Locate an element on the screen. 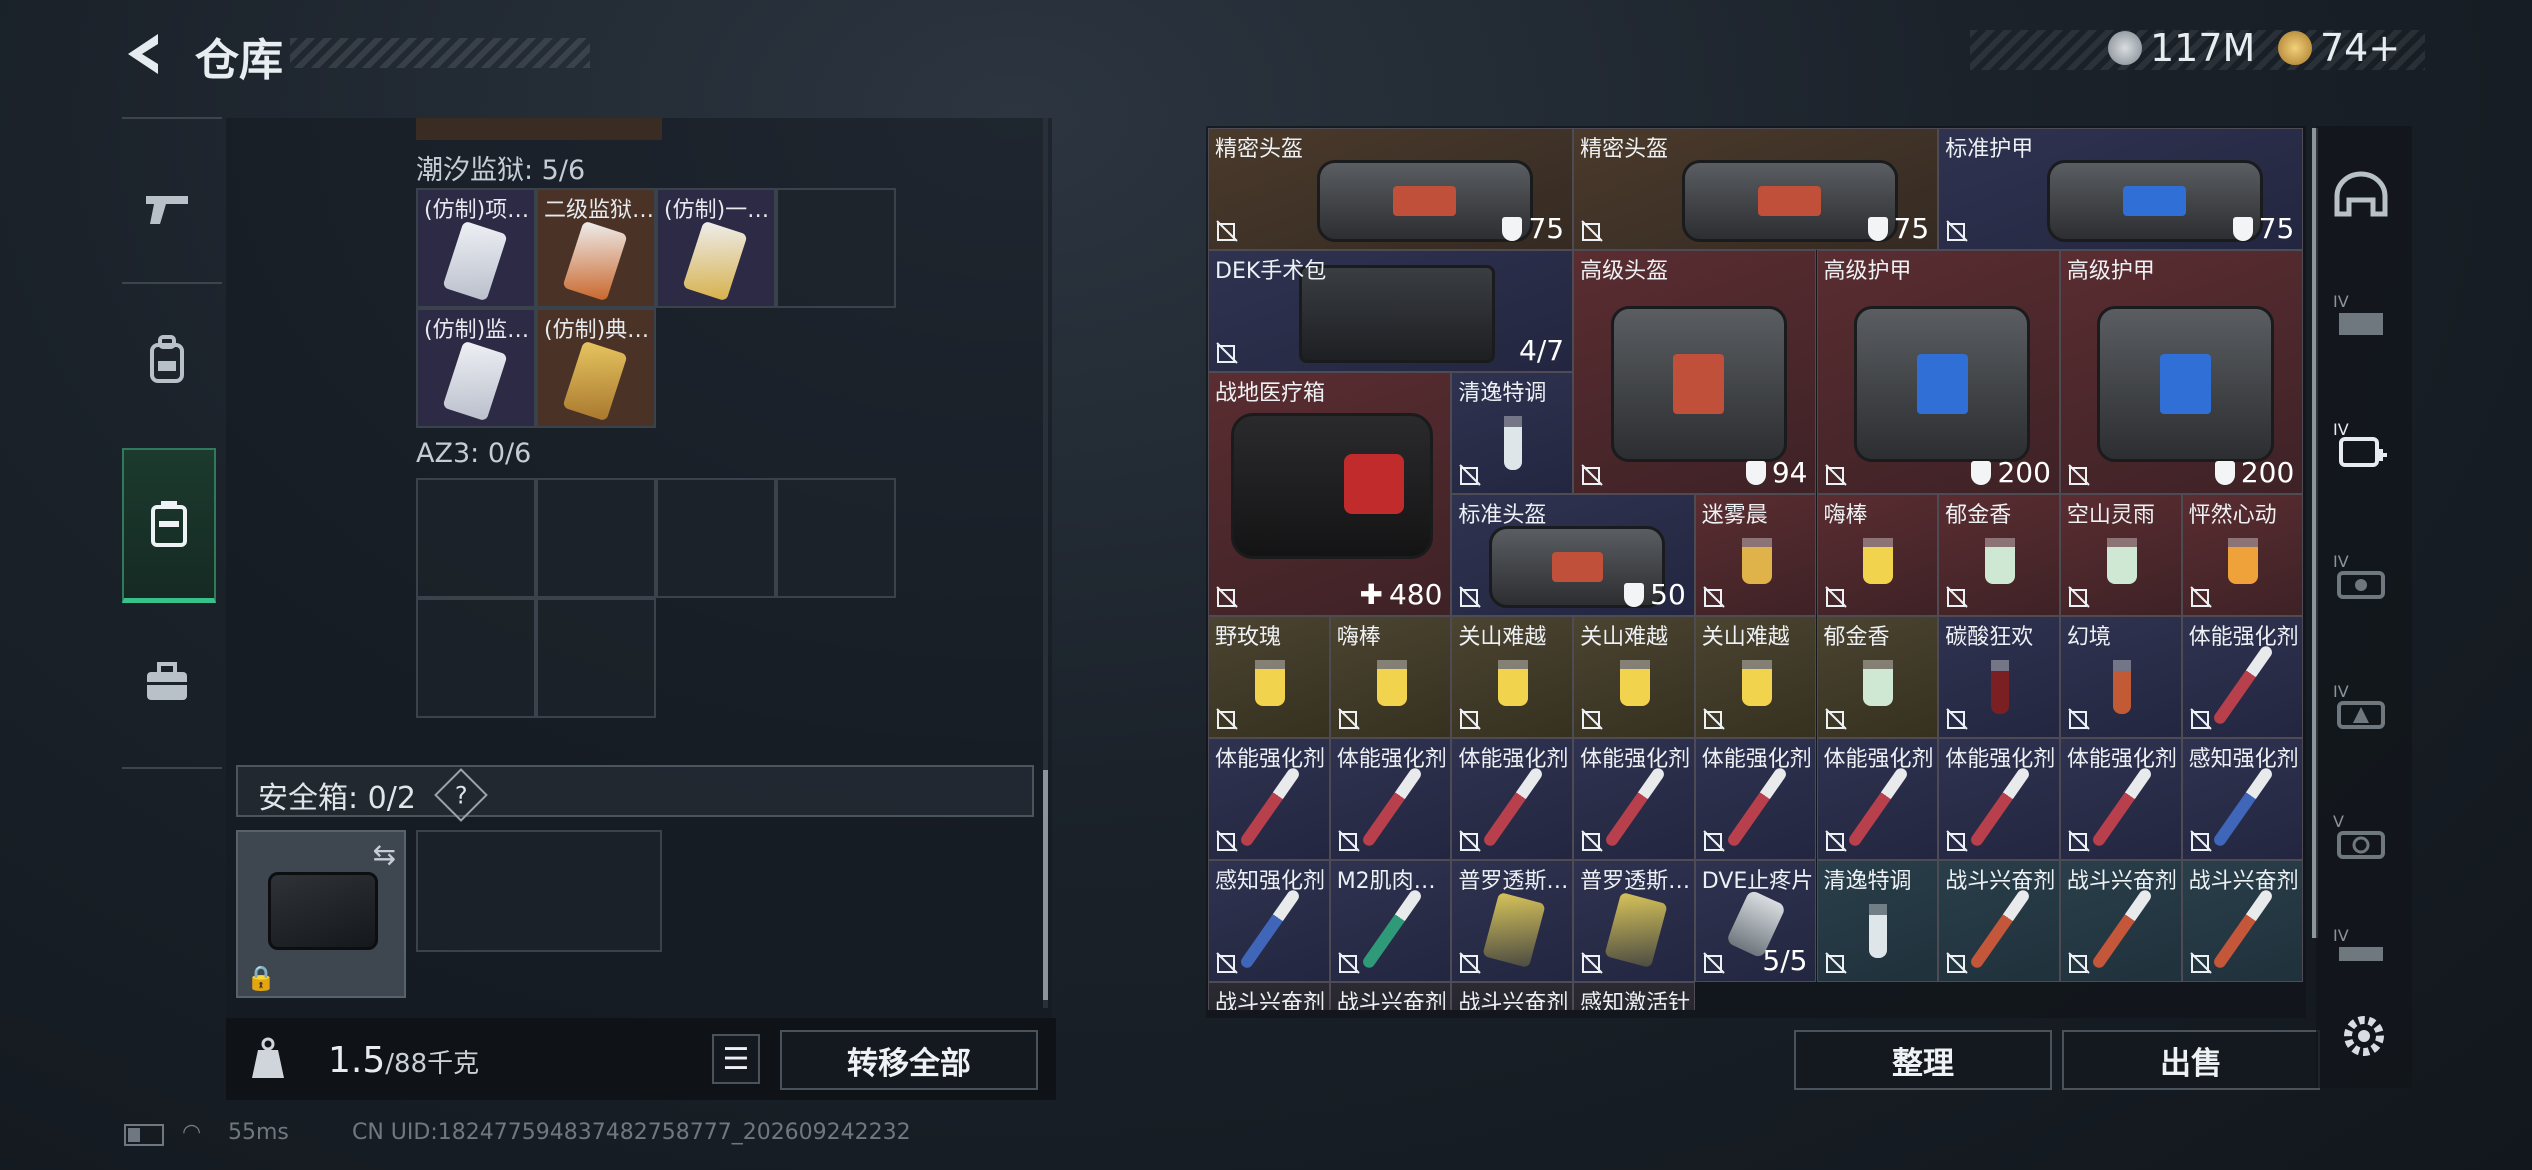 The image size is (2532, 1170). page-title: 仓库 is located at coordinates (239, 60).